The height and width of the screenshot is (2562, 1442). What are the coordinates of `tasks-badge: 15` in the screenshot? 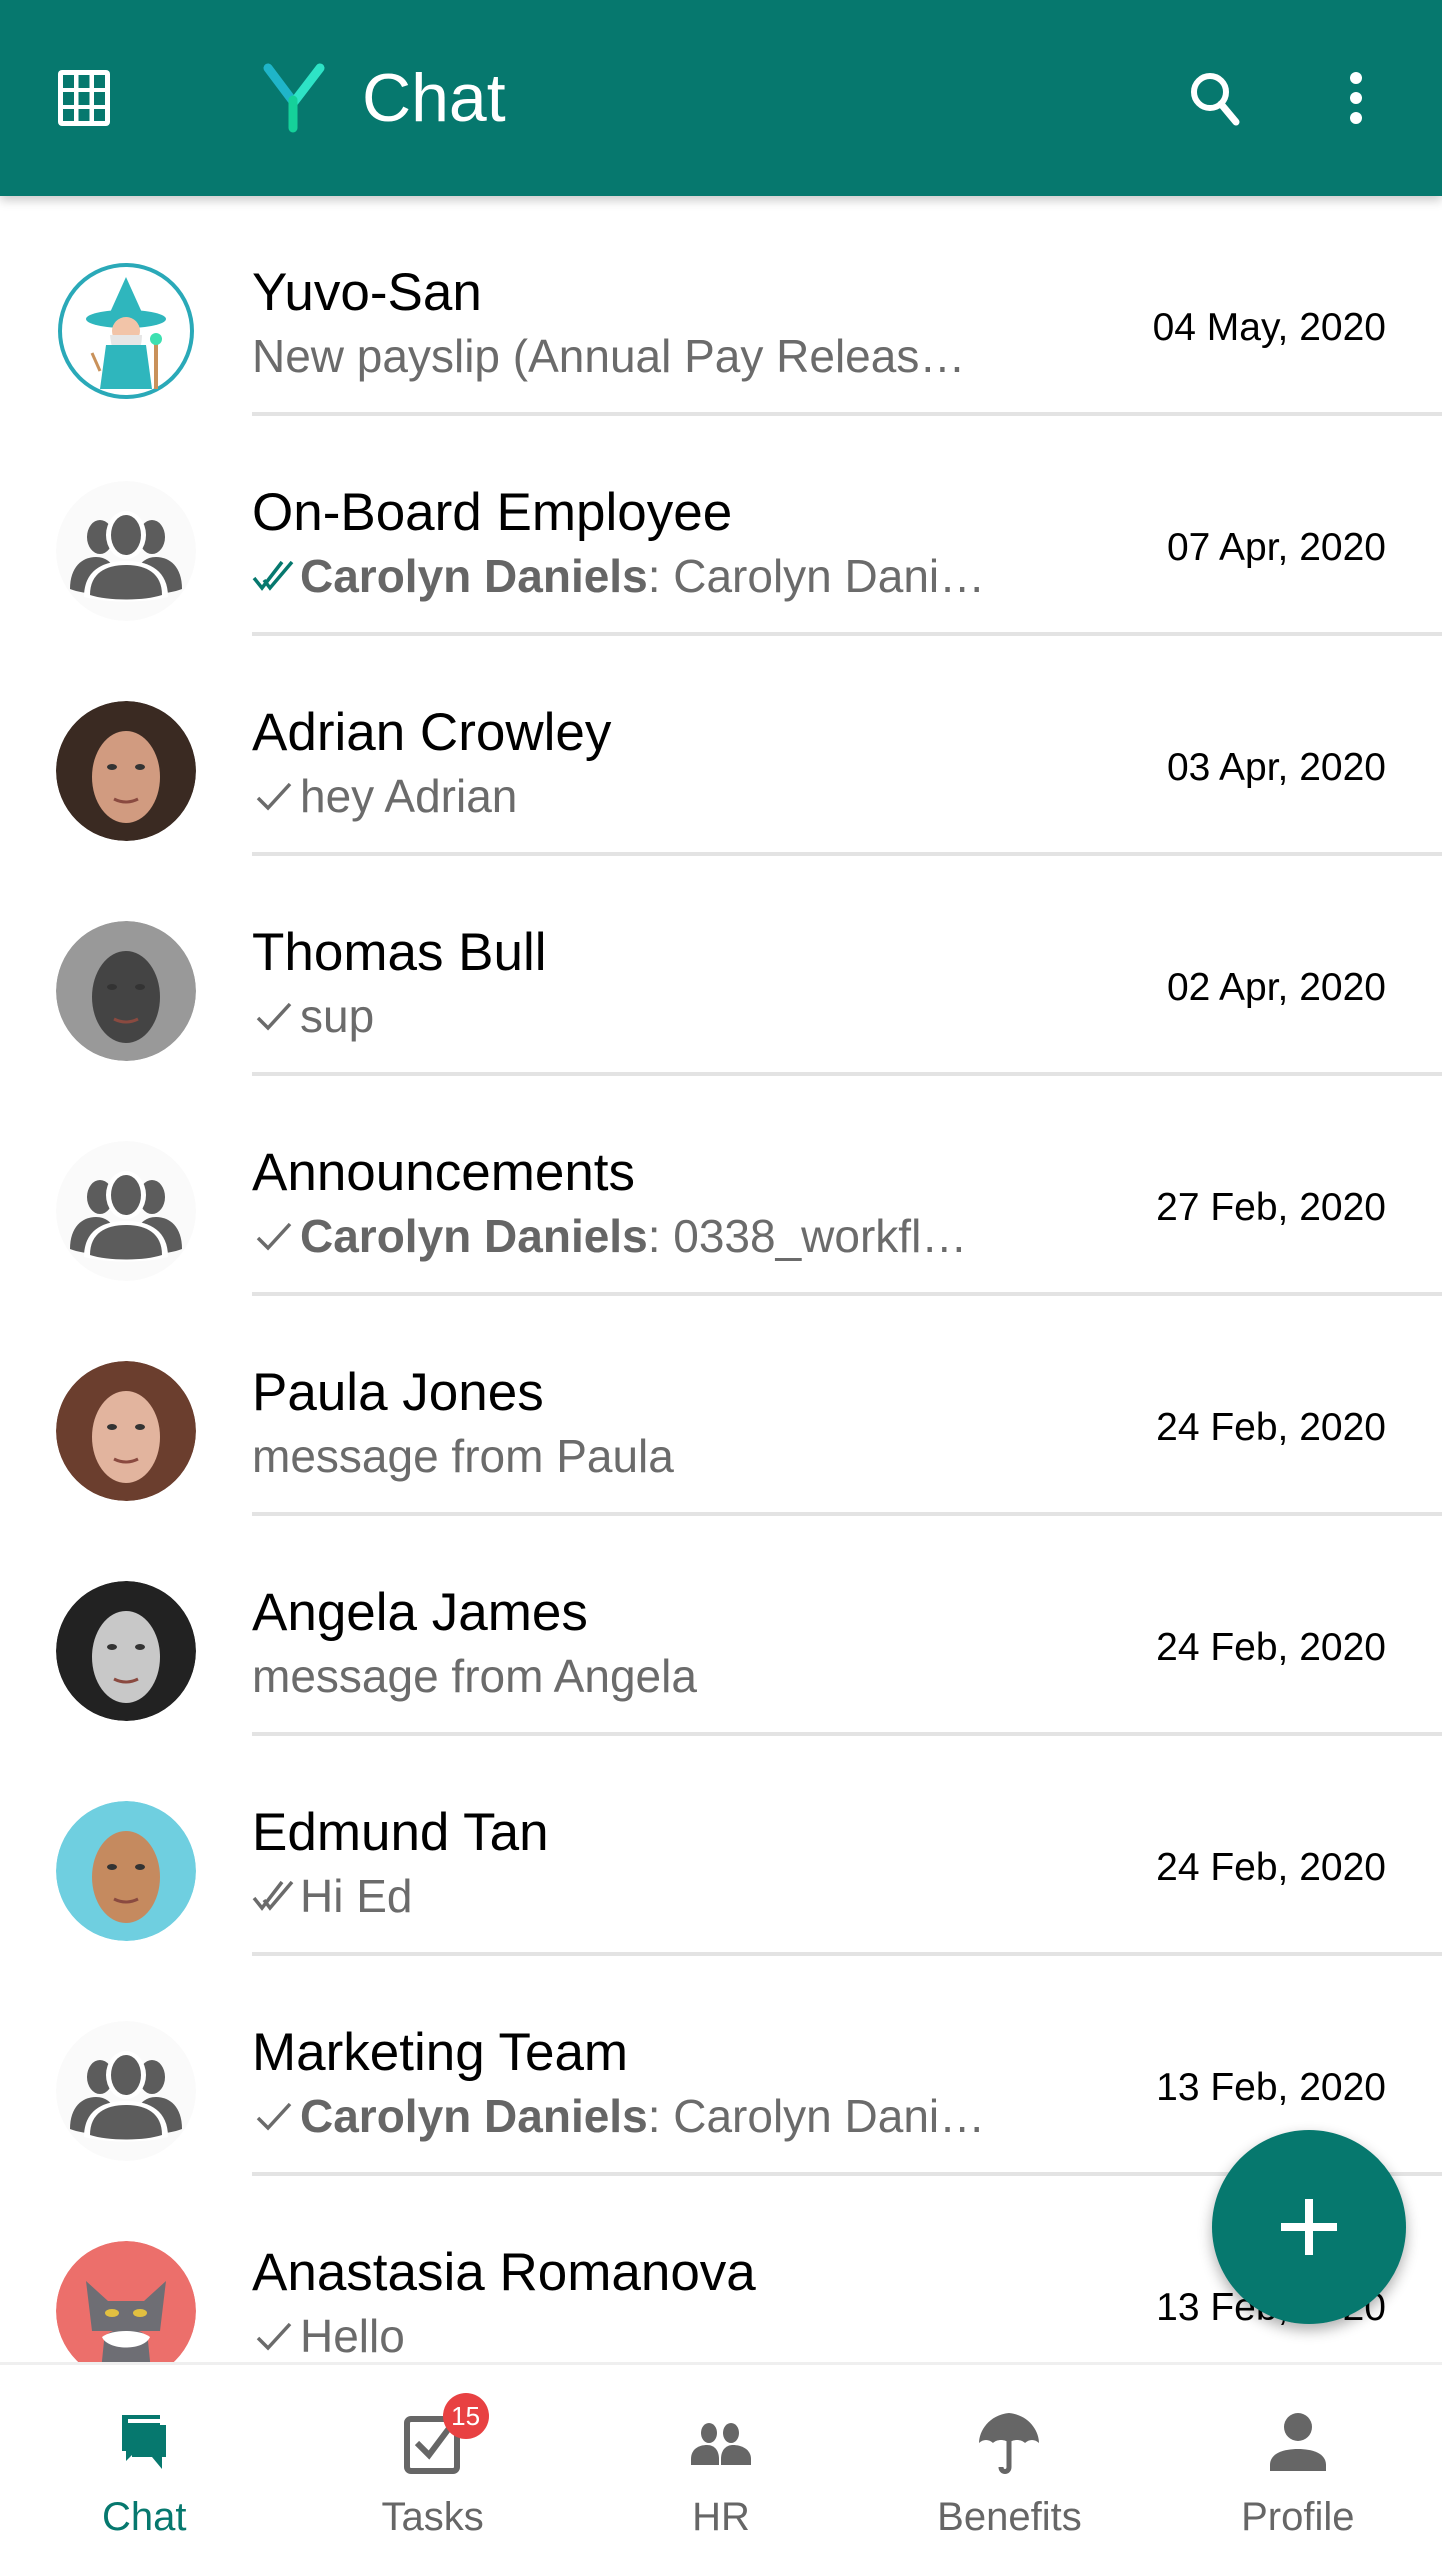 It's located at (465, 2416).